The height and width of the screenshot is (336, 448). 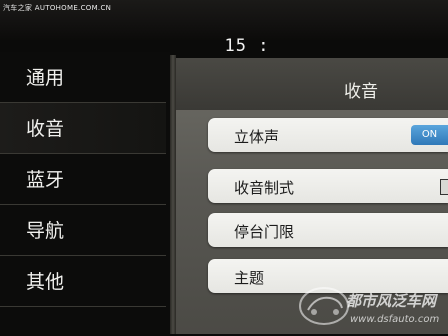 What do you see at coordinates (83, 128) in the screenshot?
I see `sidebar-item-radio: 收音` at bounding box center [83, 128].